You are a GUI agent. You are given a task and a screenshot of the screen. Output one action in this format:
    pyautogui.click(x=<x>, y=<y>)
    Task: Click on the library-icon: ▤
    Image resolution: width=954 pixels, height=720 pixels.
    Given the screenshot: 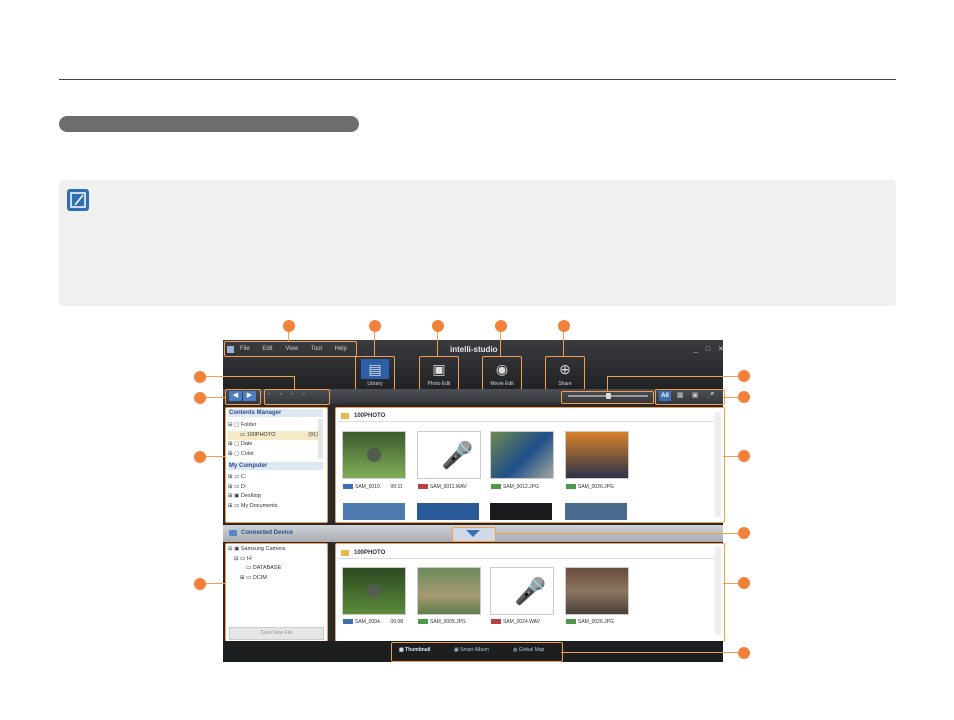 What is the action you would take?
    pyautogui.click(x=375, y=369)
    